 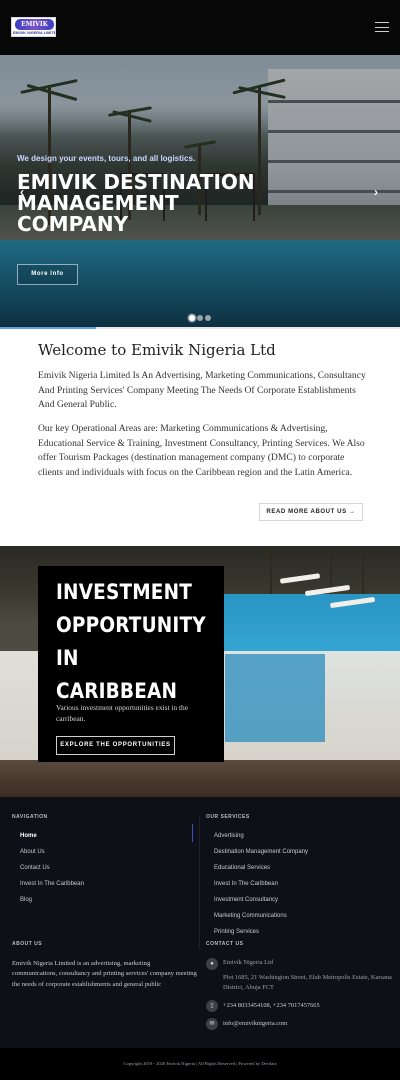 I want to click on investment-title-line: IN CARIBBEAN, so click(x=117, y=674).